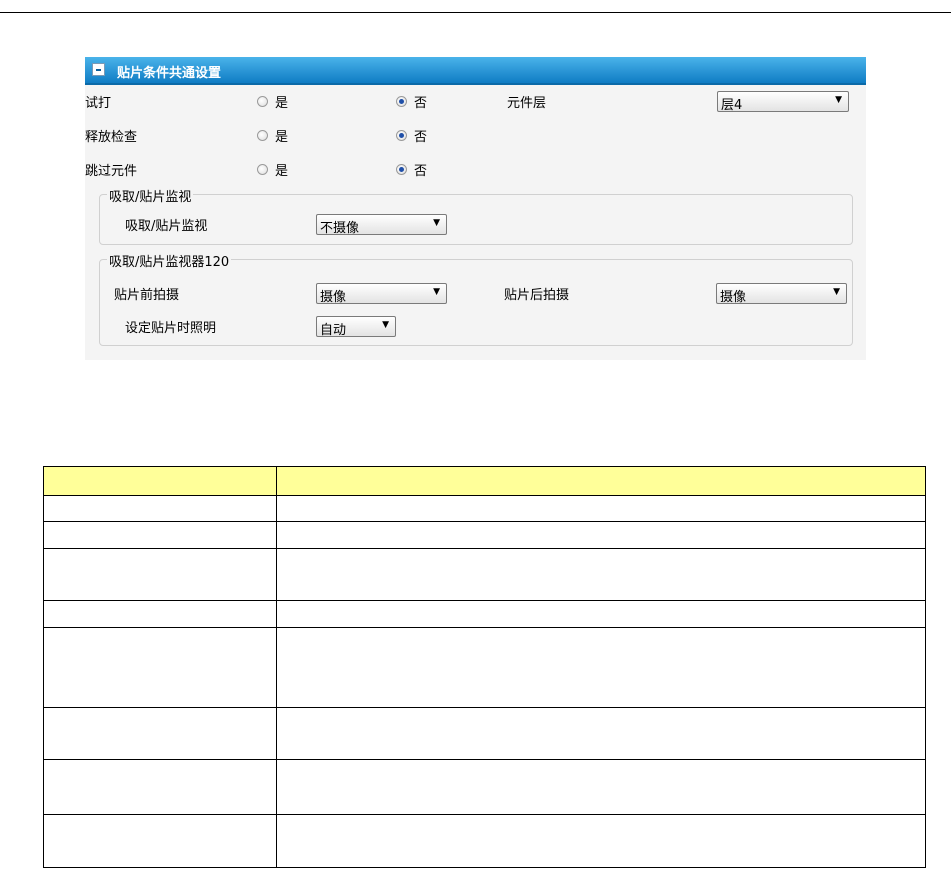 The image size is (951, 872). What do you see at coordinates (333, 297) in the screenshot?
I see `before-shot-value: 摄像` at bounding box center [333, 297].